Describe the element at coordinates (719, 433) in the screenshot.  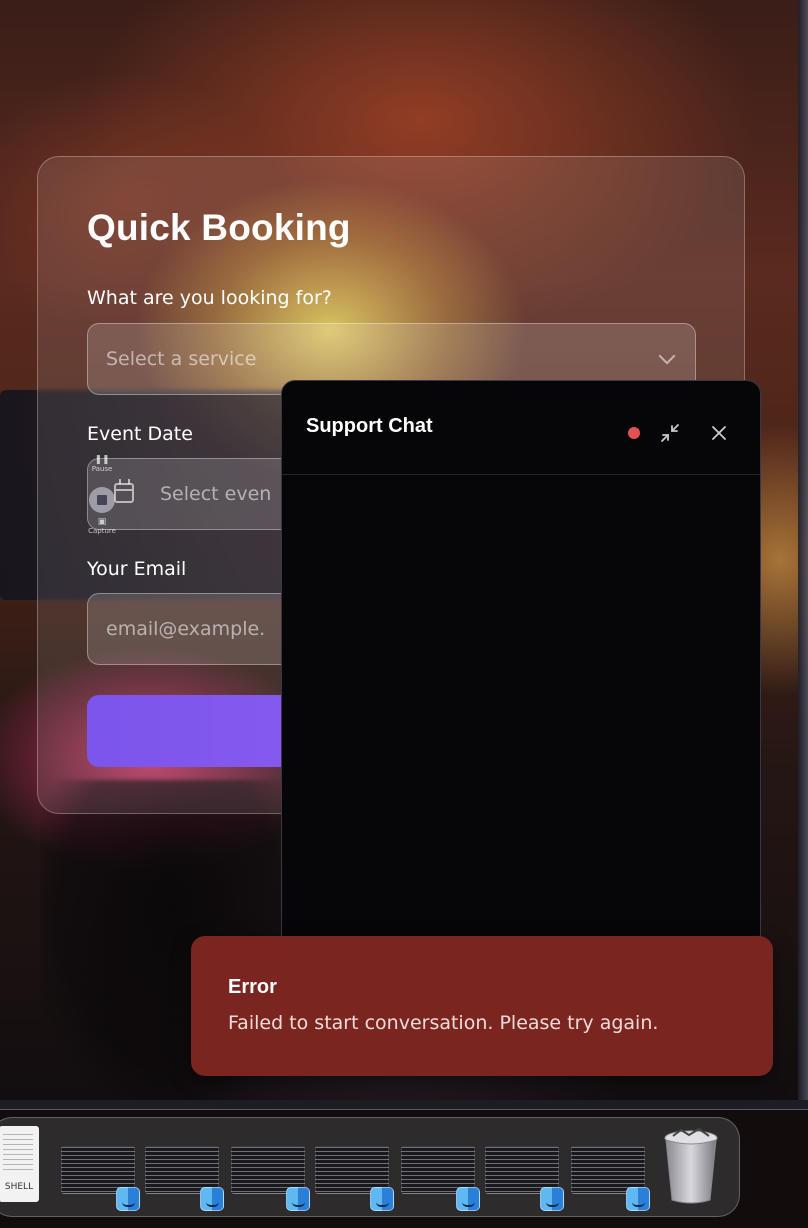
I see `close-icon` at that location.